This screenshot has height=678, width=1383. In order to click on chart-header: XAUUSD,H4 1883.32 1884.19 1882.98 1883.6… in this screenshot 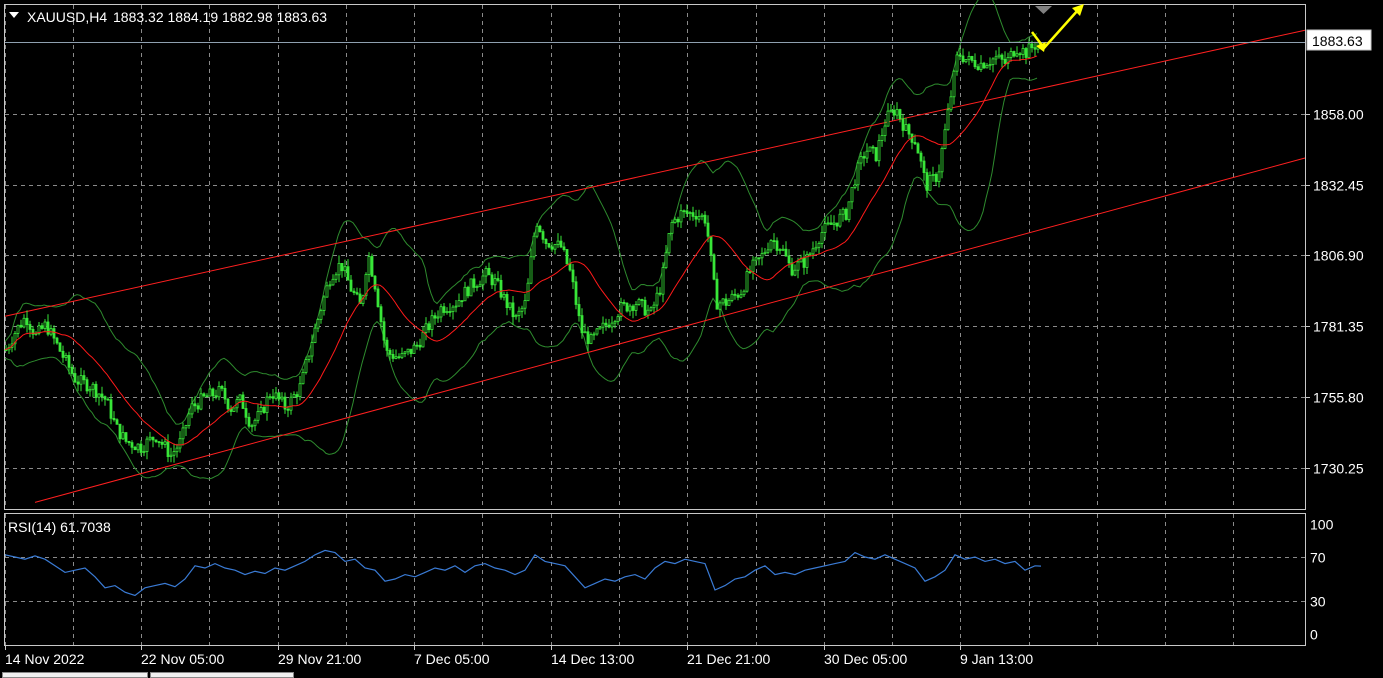, I will do `click(168, 17)`.